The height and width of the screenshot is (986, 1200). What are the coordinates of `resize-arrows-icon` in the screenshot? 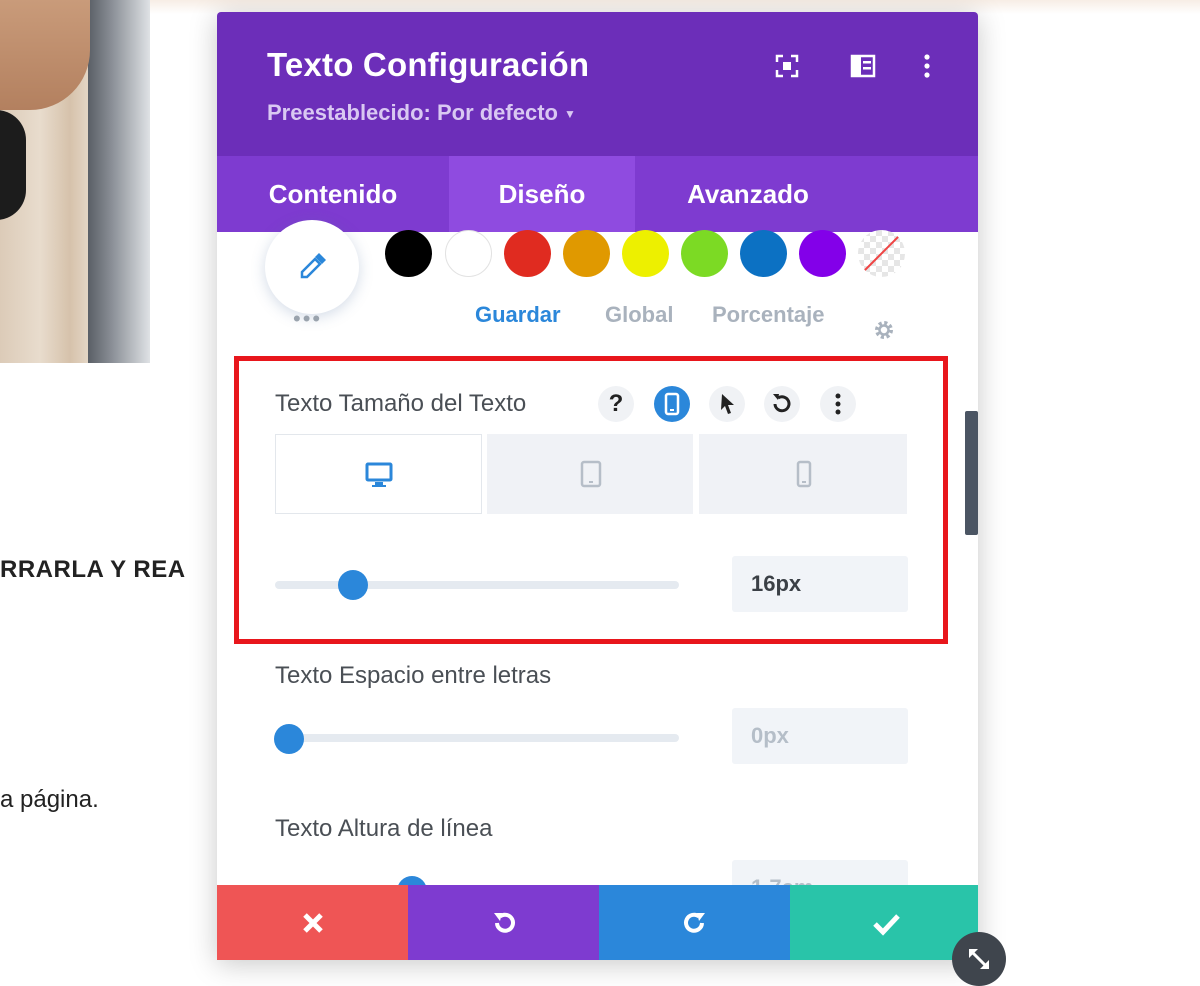 It's located at (979, 959).